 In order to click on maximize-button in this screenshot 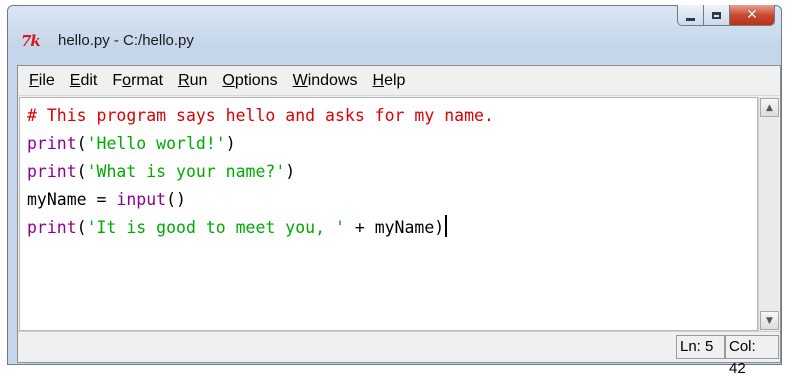, I will do `click(717, 15)`.